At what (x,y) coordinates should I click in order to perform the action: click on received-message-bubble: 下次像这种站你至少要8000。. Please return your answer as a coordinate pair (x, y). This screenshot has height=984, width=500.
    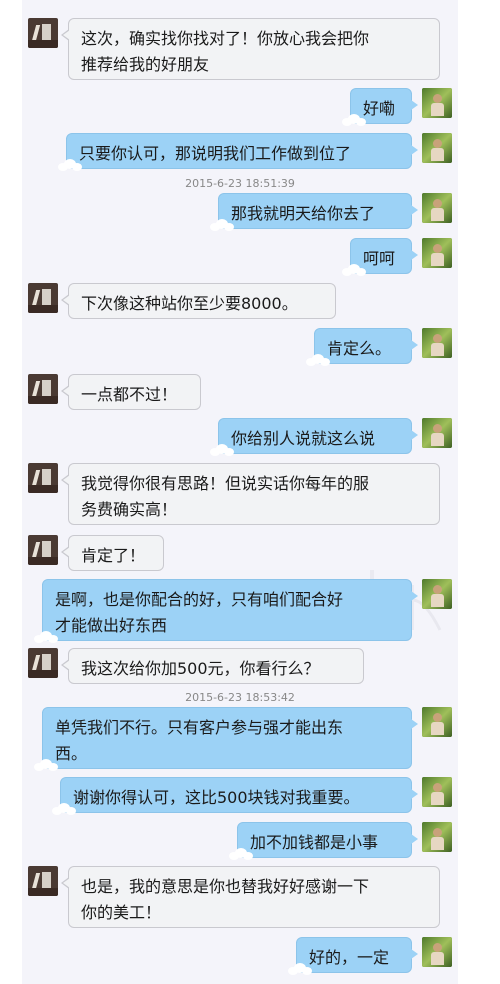
    Looking at the image, I should click on (198, 301).